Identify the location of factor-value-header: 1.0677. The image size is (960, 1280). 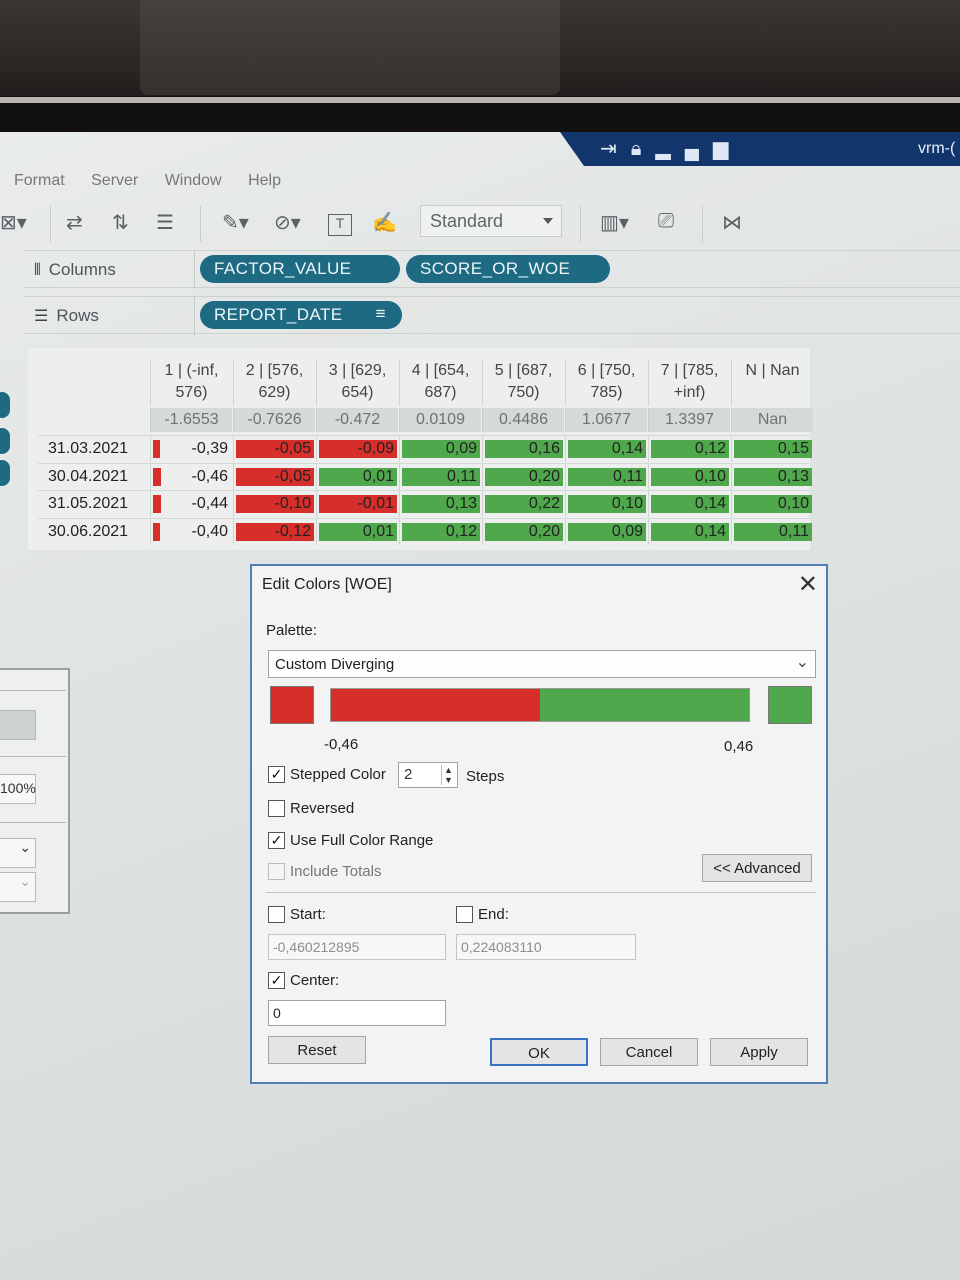
(606, 420).